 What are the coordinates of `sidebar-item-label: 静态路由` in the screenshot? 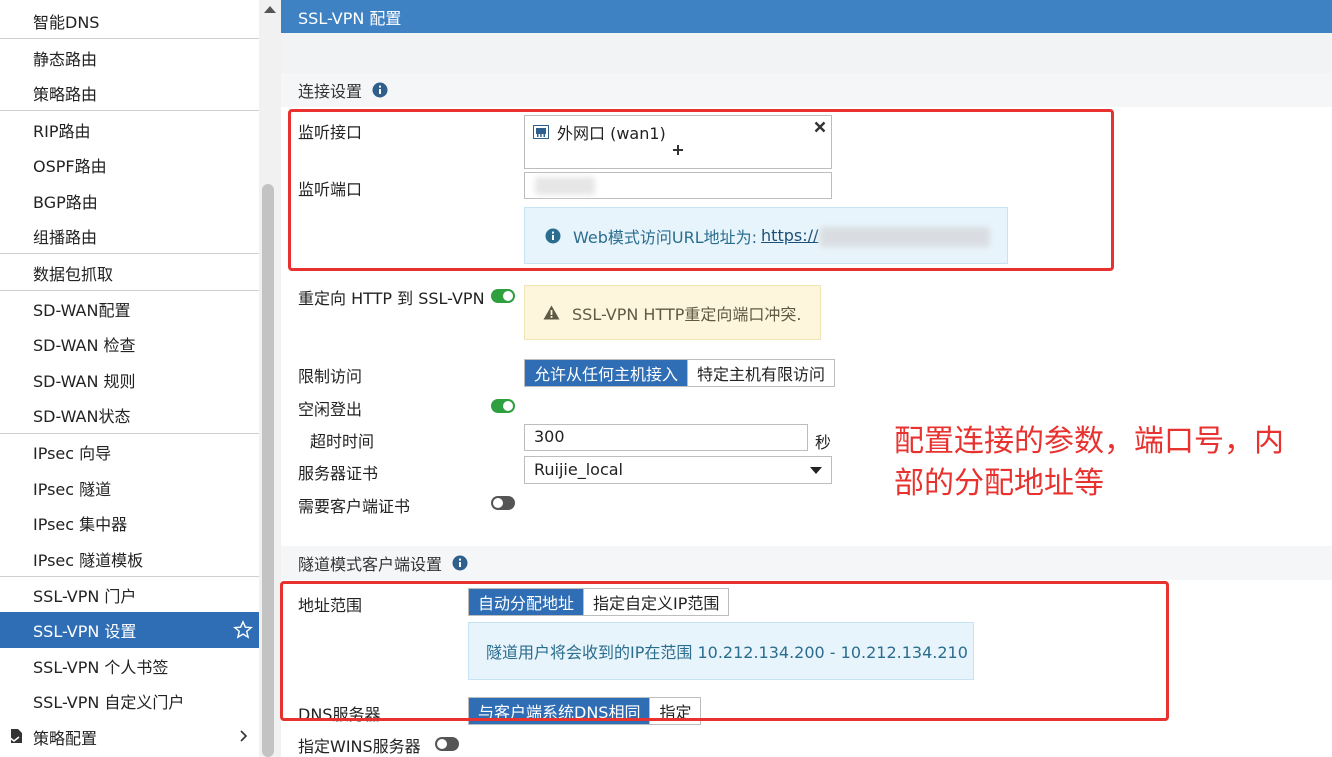 It's located at (65, 59).